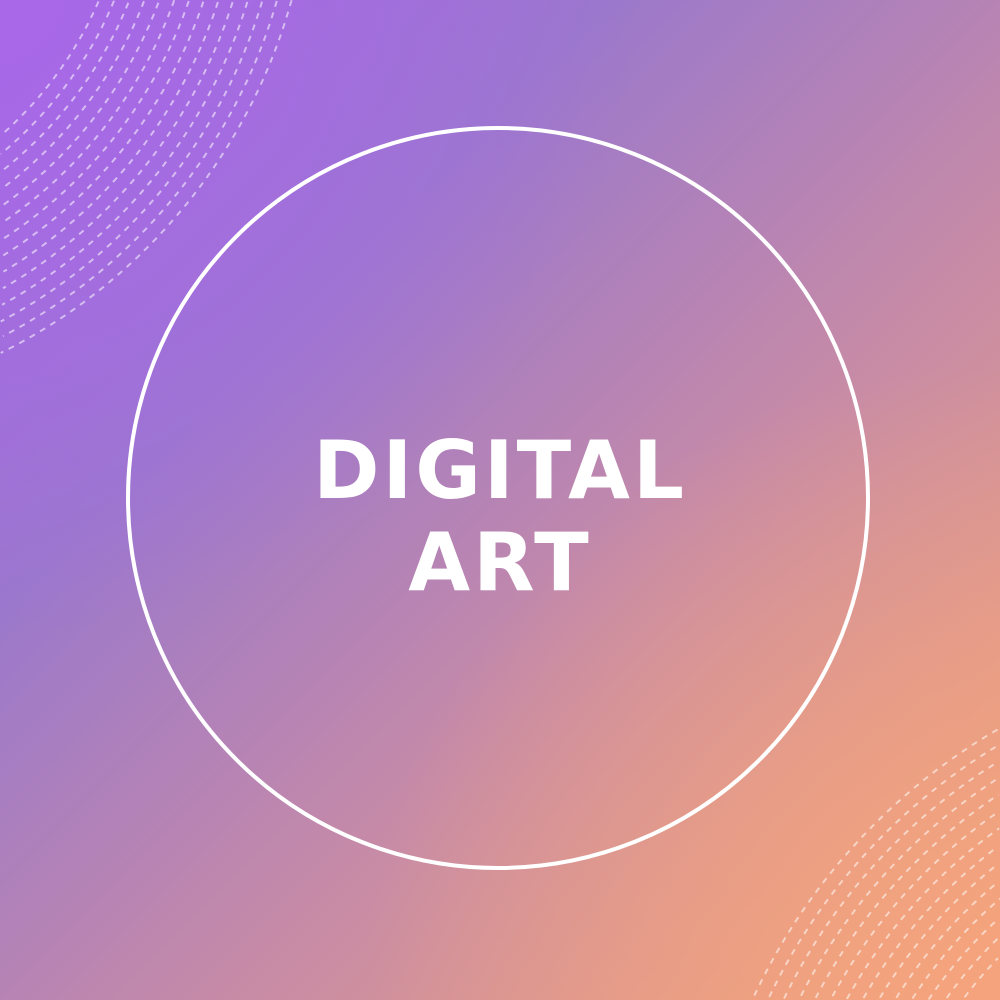 The width and height of the screenshot is (1000, 1000). I want to click on title-line-2: ART, so click(500, 562).